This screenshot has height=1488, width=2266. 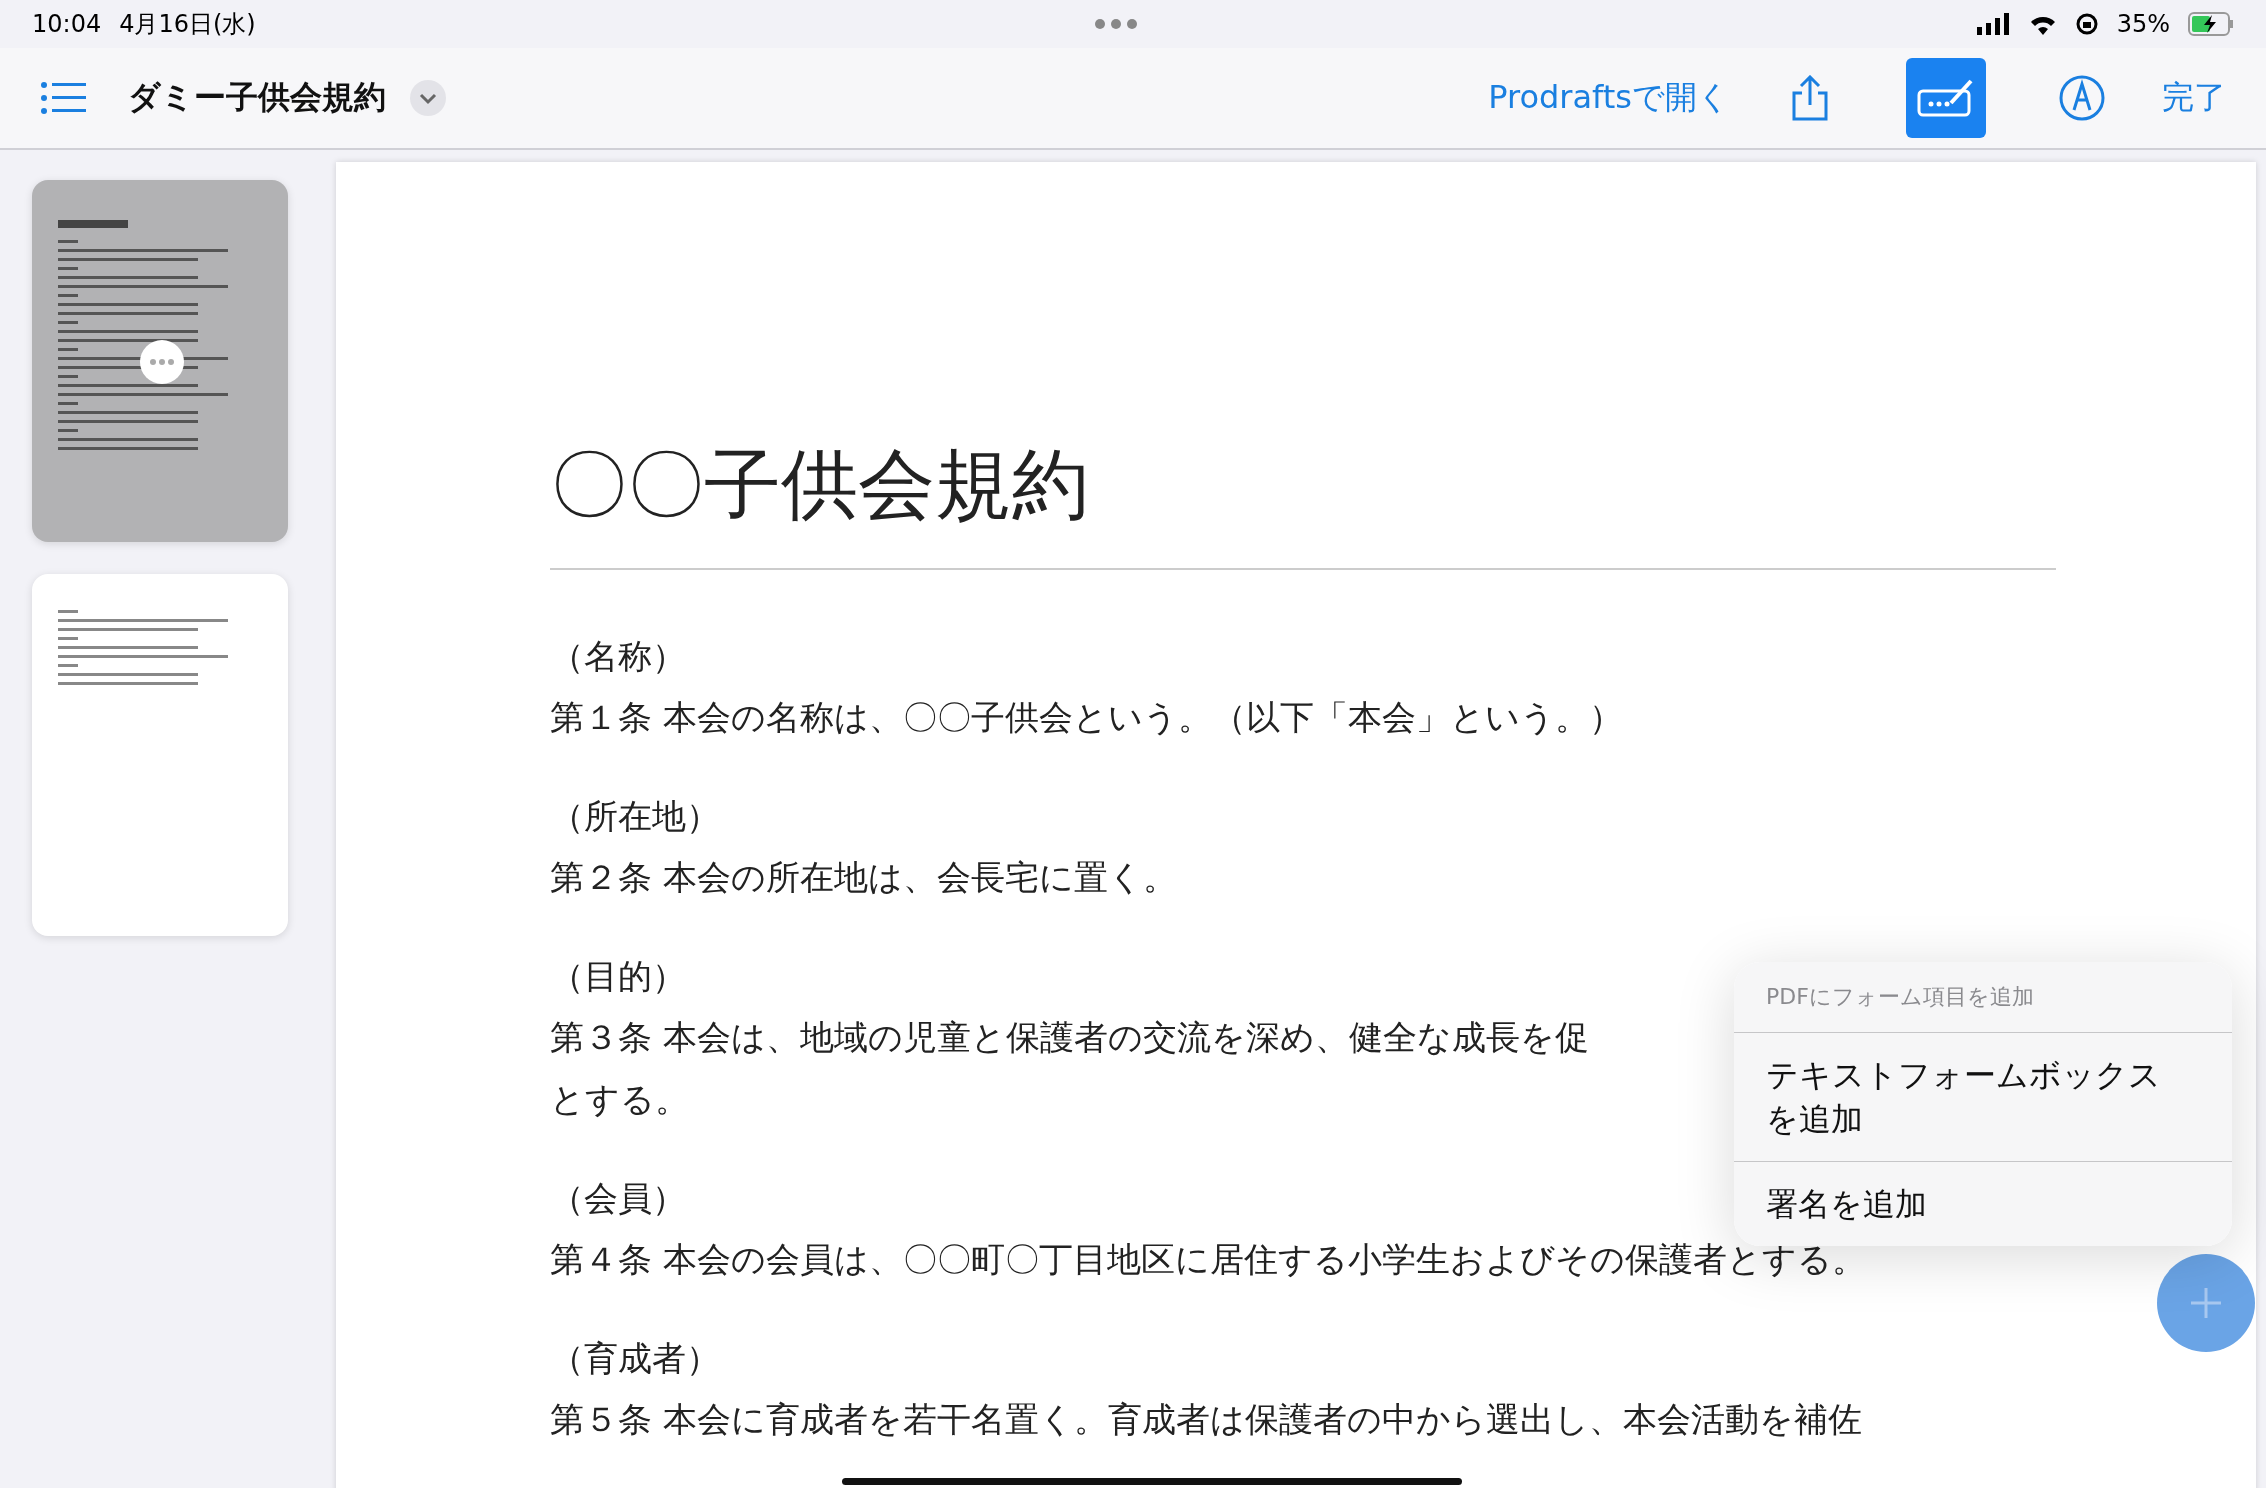 What do you see at coordinates (67, 24) in the screenshot?
I see `status-time: 10:04` at bounding box center [67, 24].